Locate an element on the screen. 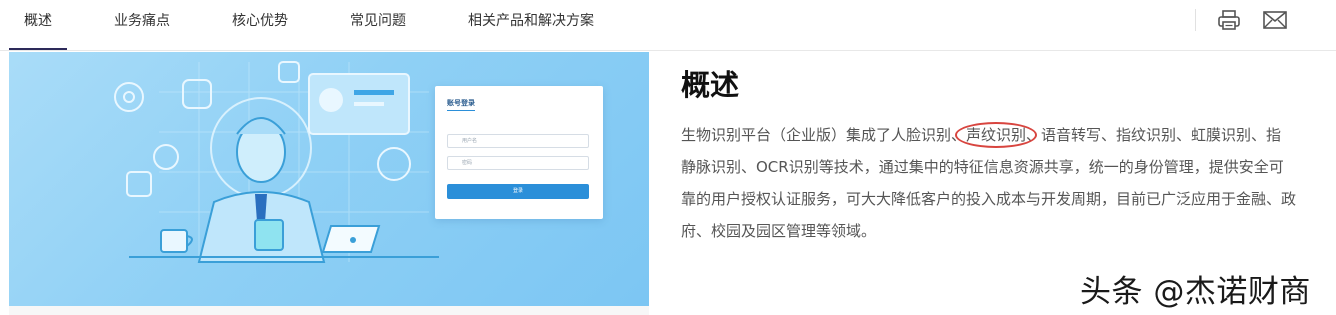 This screenshot has height=315, width=1336. tab-overview: 概述 is located at coordinates (38, 25).